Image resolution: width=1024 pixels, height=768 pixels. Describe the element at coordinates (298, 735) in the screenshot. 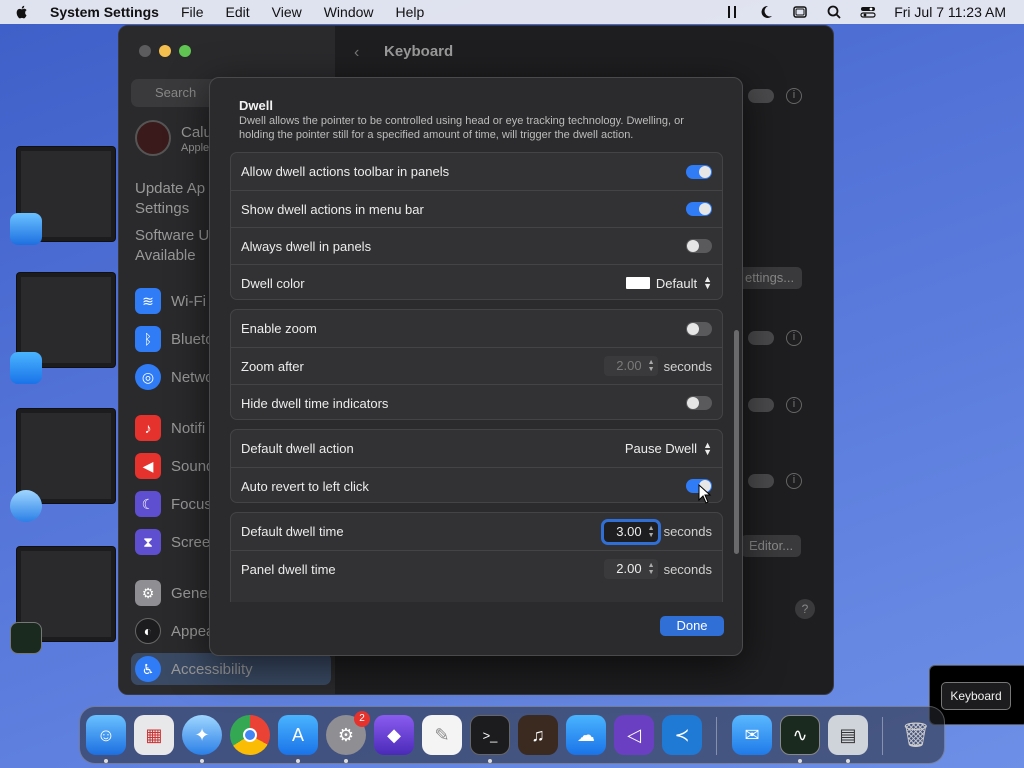

I see `dock-app-store-icon: A` at that location.